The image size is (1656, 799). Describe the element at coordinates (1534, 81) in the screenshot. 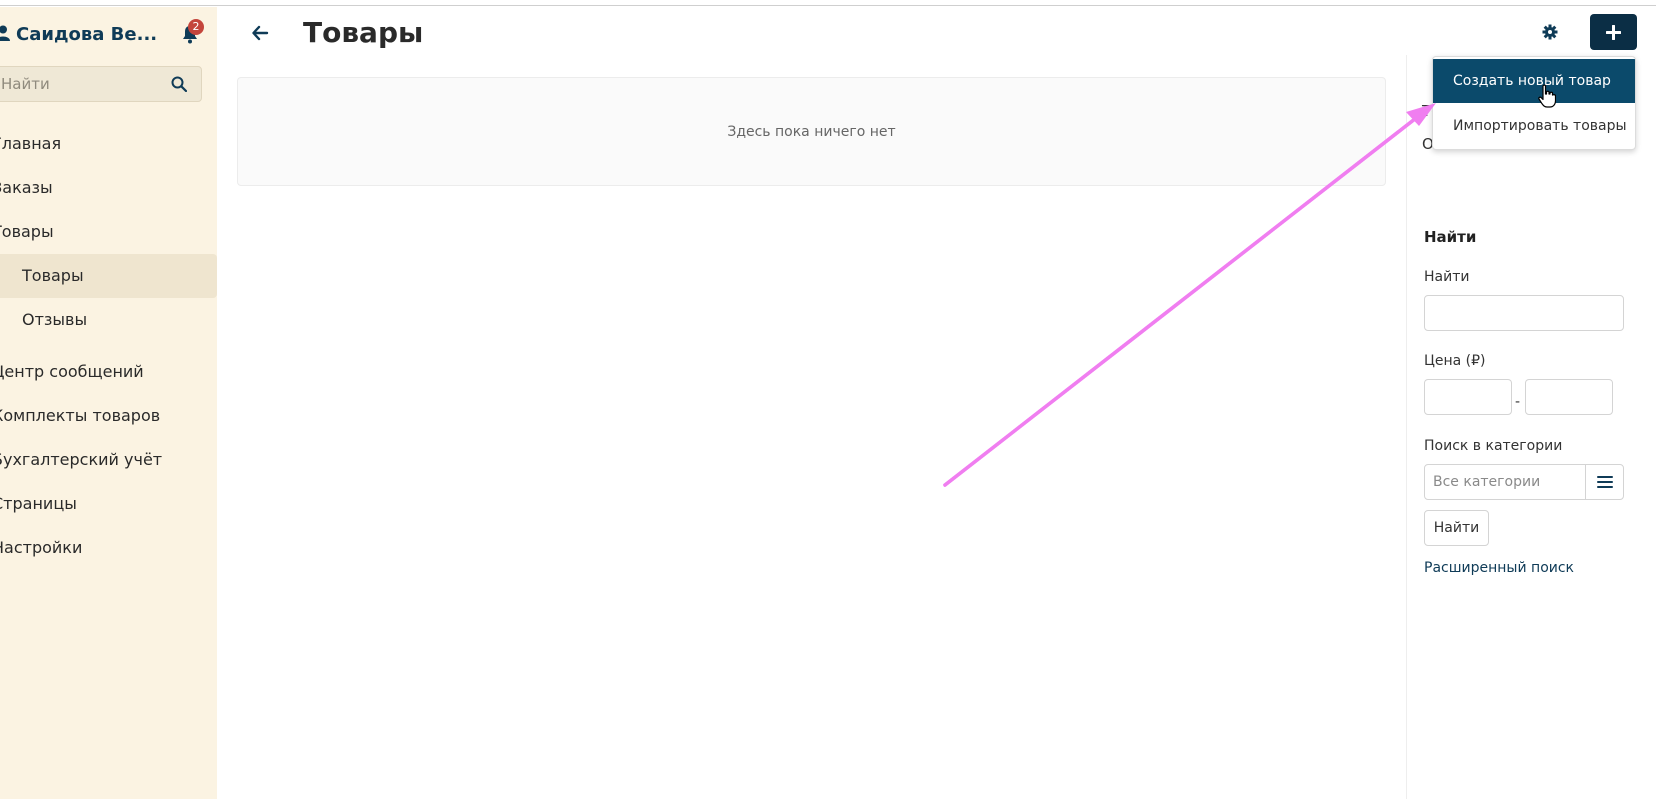

I see `menu-item-create-product: Создать новый товар` at that location.